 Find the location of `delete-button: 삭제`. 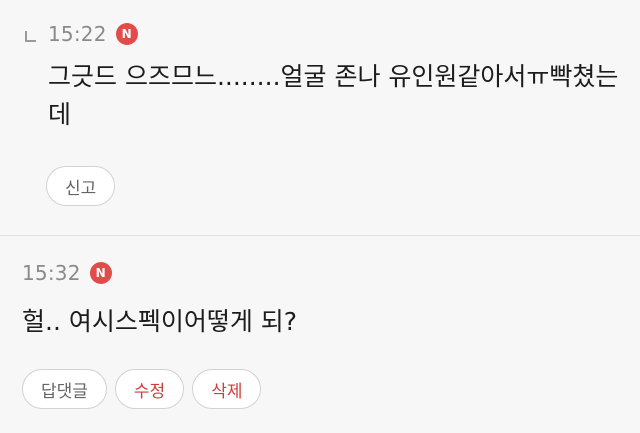

delete-button: 삭제 is located at coordinates (227, 389).